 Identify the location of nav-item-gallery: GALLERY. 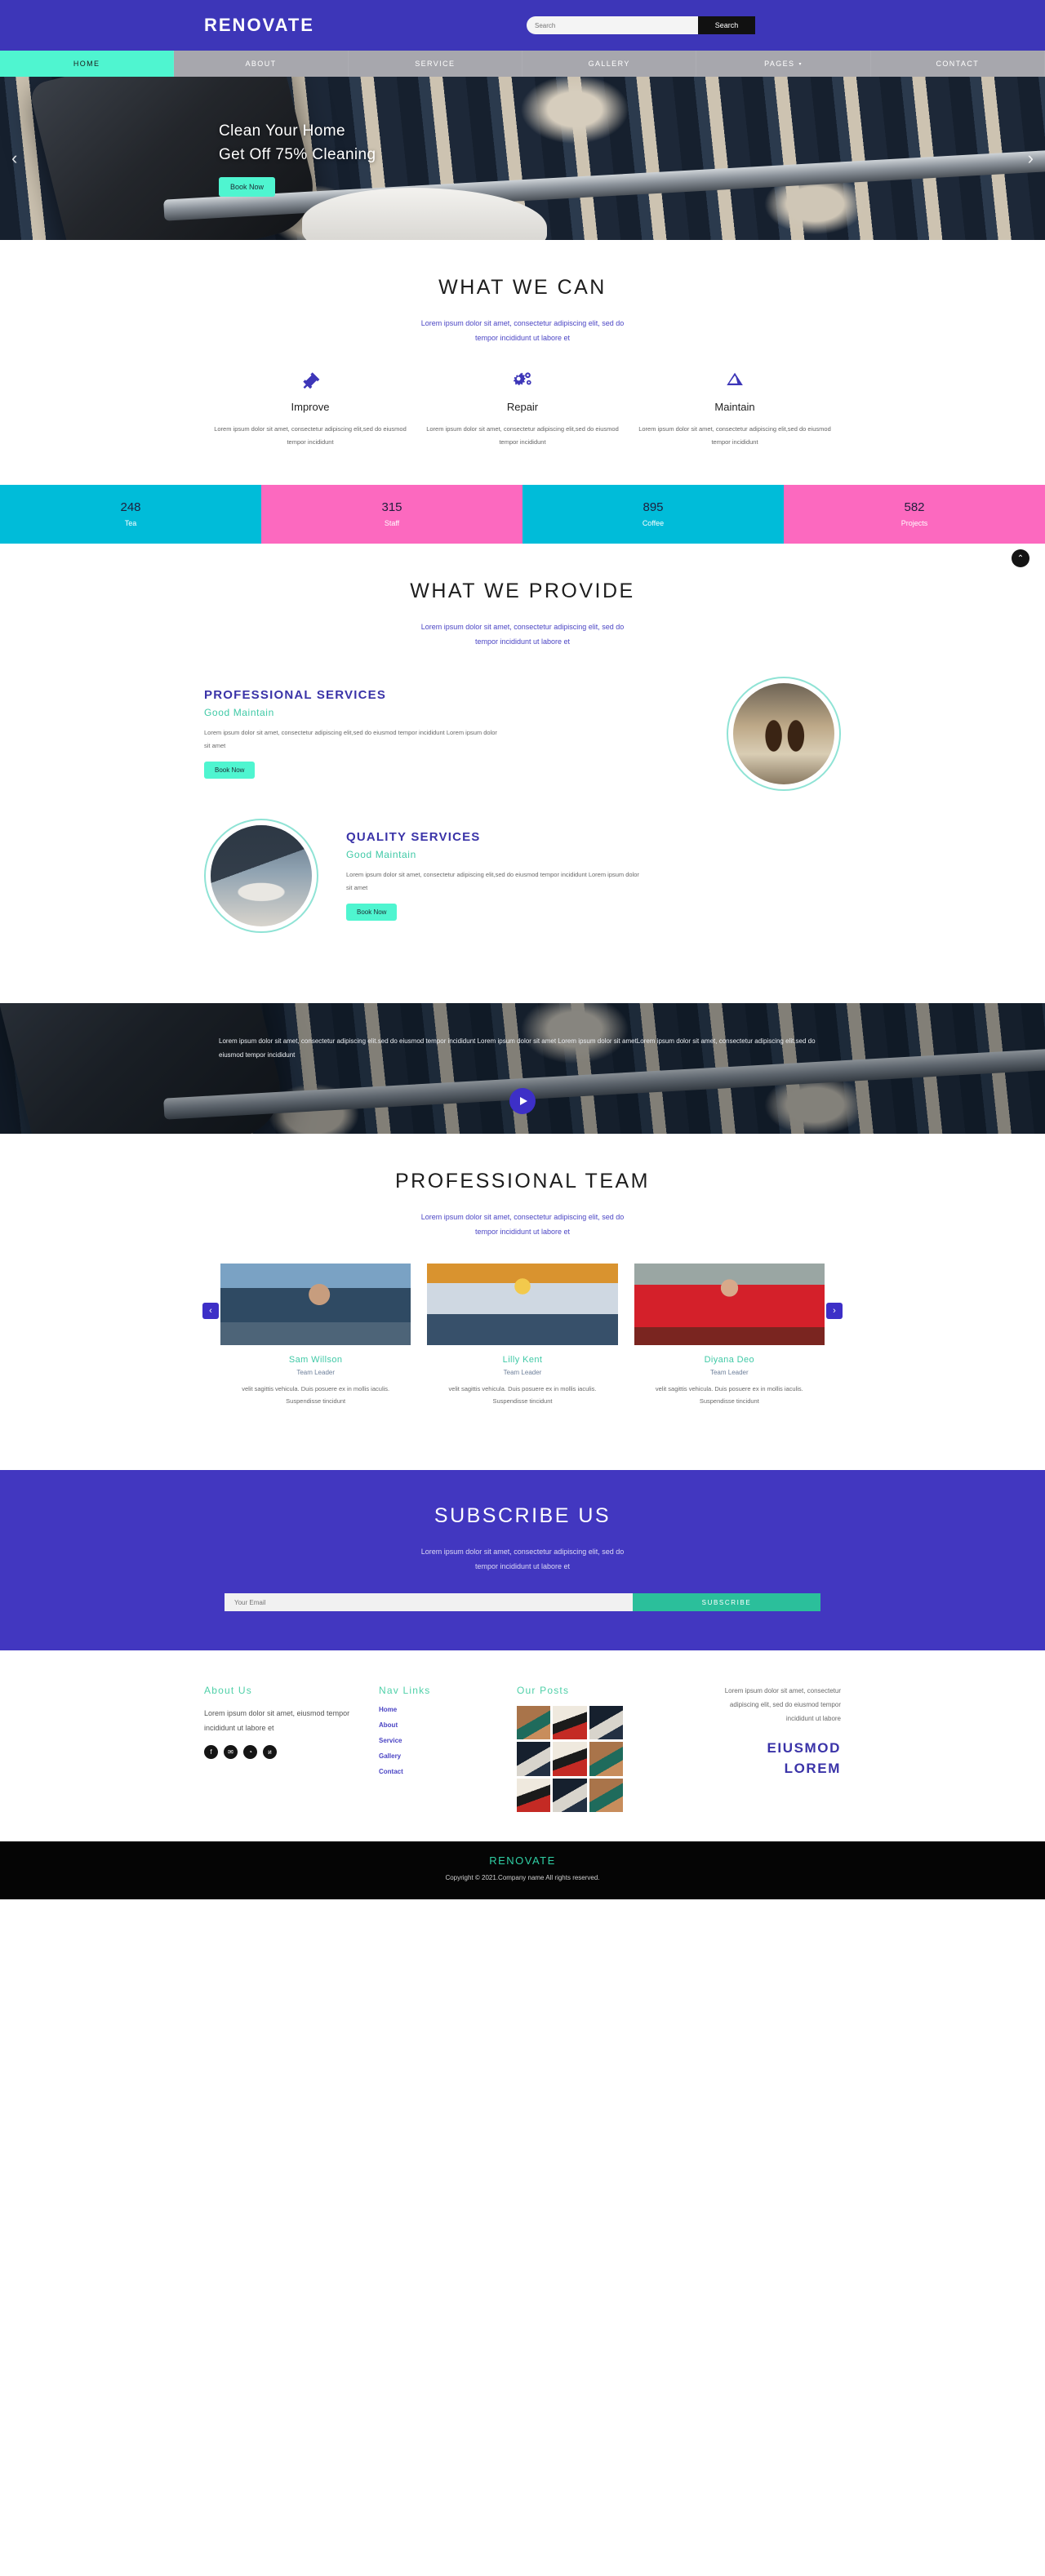
(609, 64).